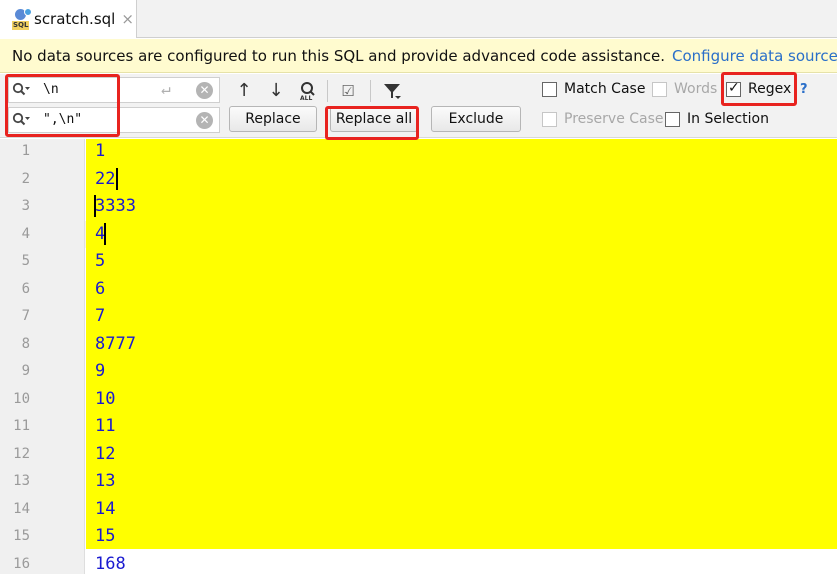  What do you see at coordinates (25, 289) in the screenshot?
I see `line-number: 6` at bounding box center [25, 289].